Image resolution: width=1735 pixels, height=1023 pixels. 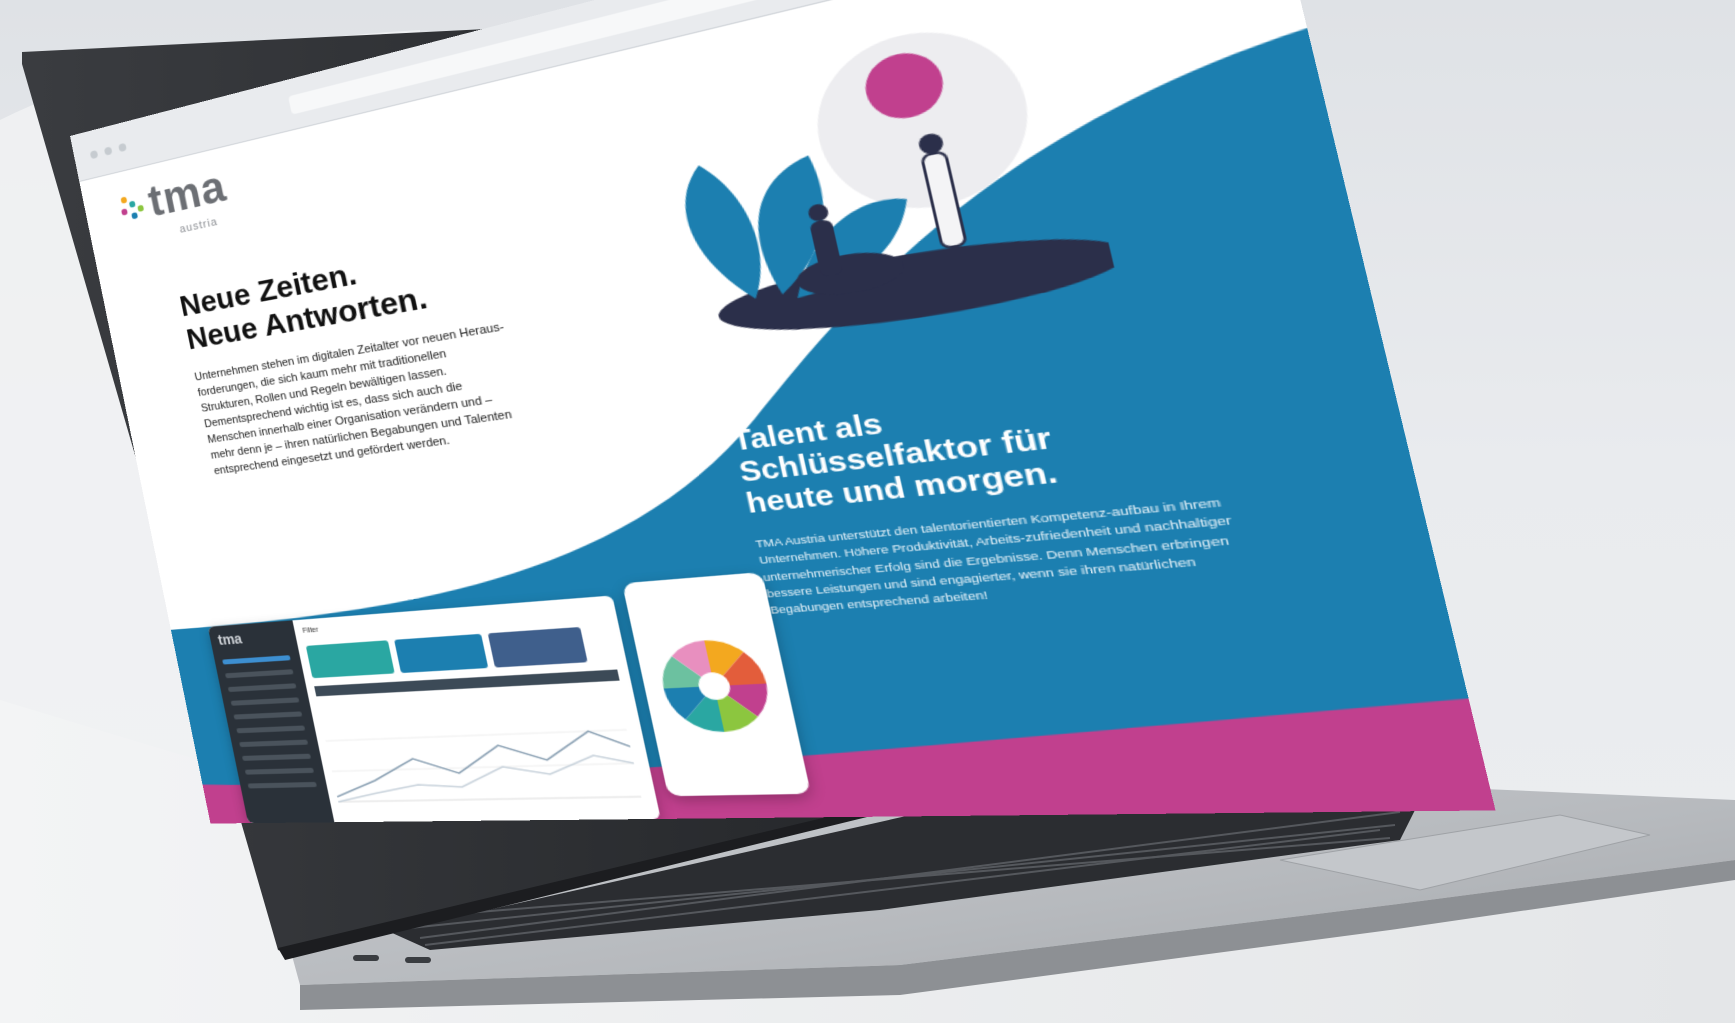 I want to click on mockup-logo: tma, so click(x=230, y=639).